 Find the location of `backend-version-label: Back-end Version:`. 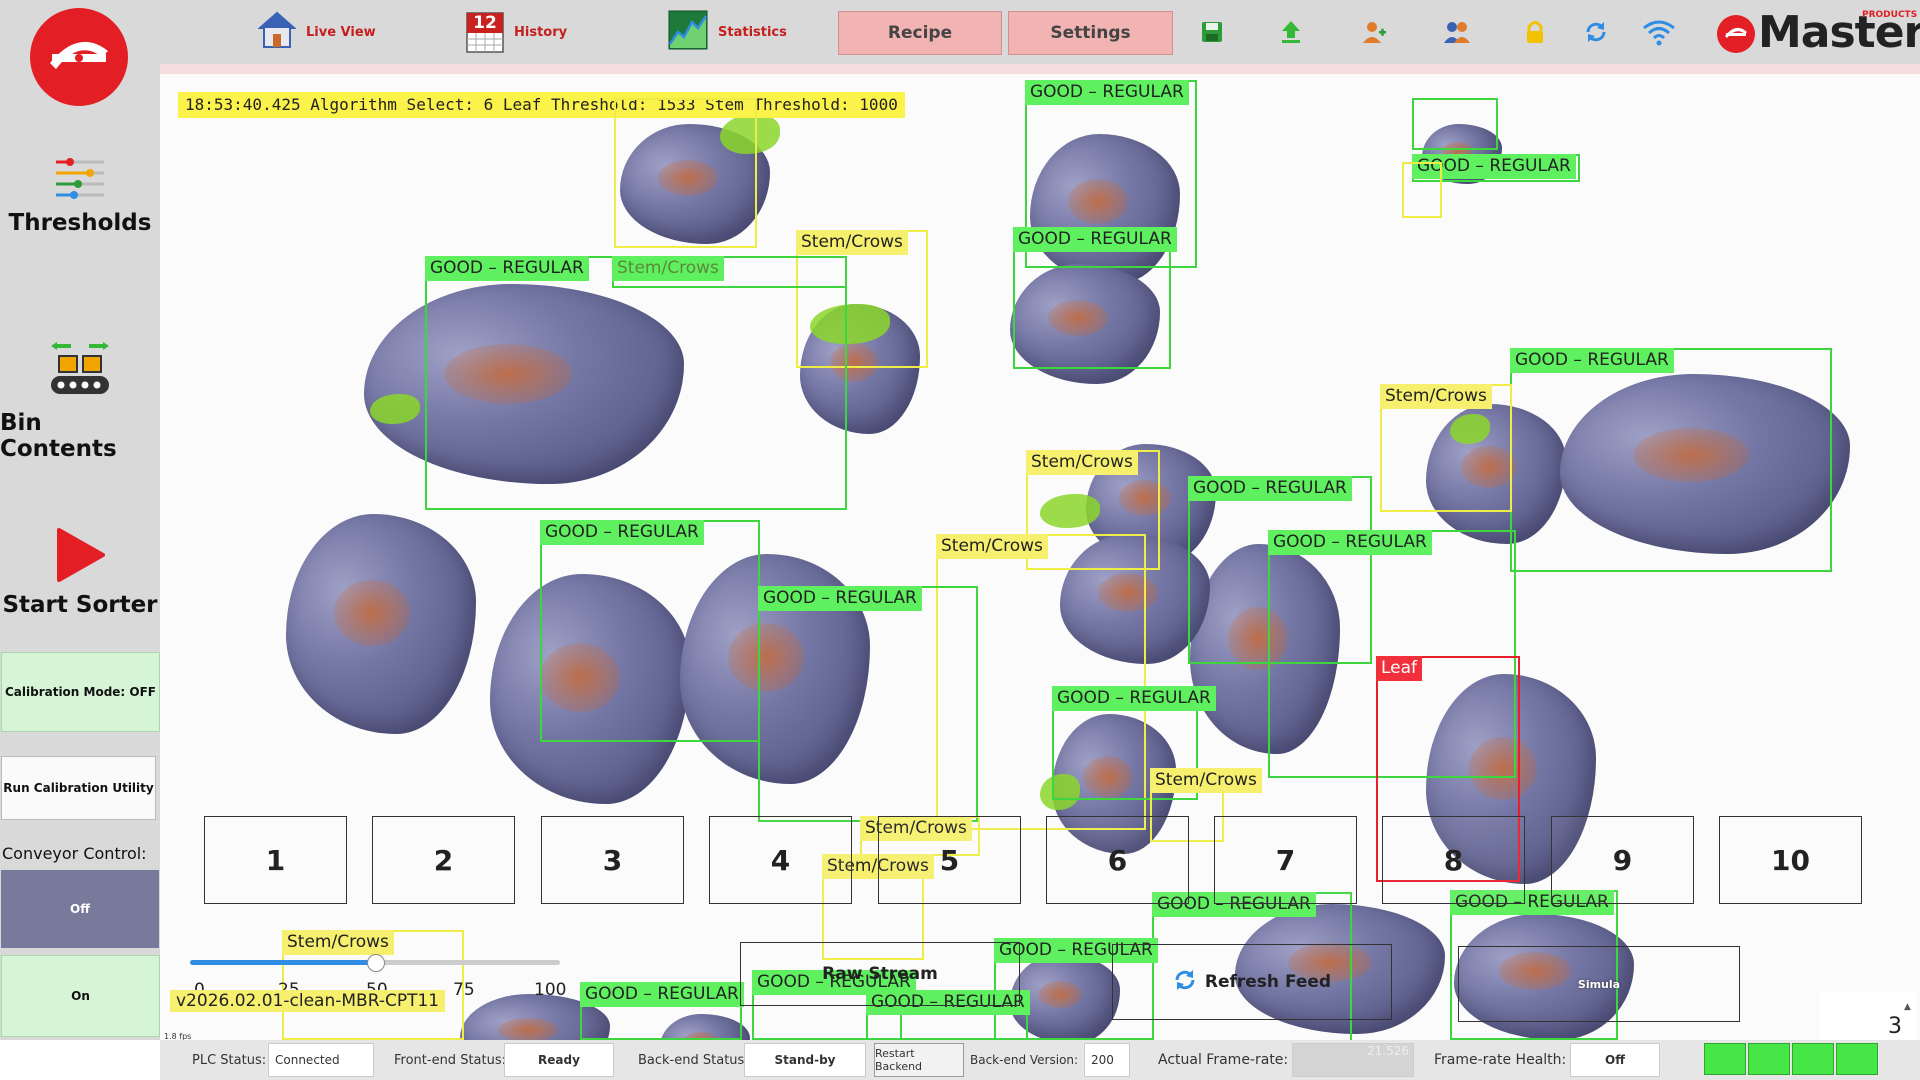

backend-version-label: Back-end Version: is located at coordinates (1024, 1060).